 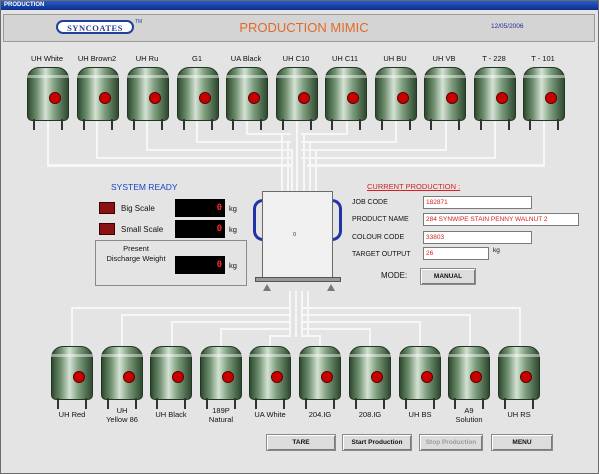 What do you see at coordinates (377, 442) in the screenshot?
I see `start-production-button: Start Production` at bounding box center [377, 442].